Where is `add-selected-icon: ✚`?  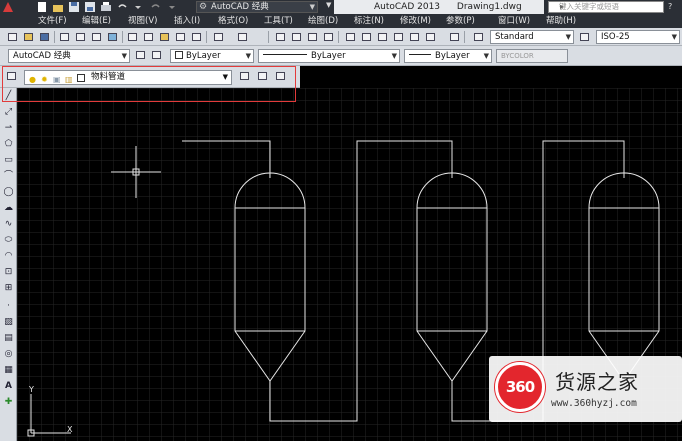 add-selected-icon: ✚ is located at coordinates (8, 402).